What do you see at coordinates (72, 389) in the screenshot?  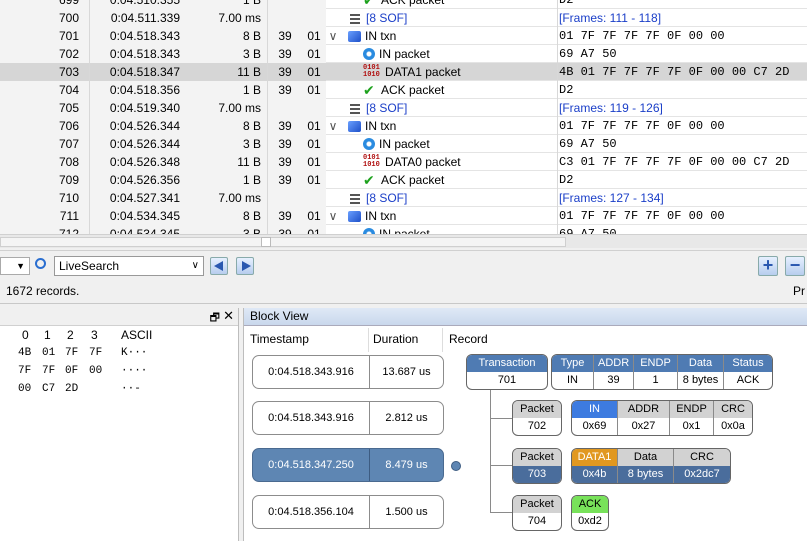 I see `hex-byte: 2D` at bounding box center [72, 389].